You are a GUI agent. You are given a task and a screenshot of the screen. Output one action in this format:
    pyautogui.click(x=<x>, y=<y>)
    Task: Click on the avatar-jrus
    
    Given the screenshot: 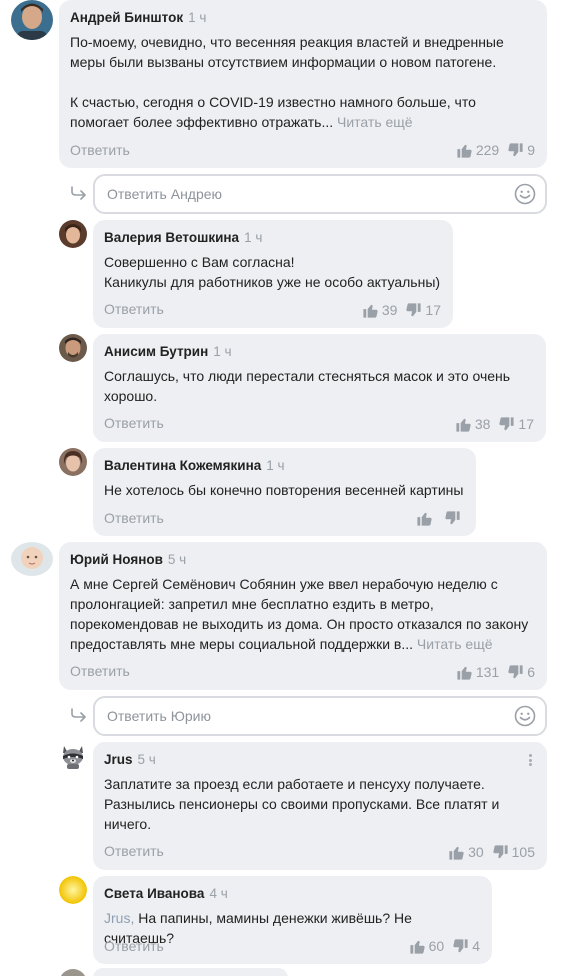 What is the action you would take?
    pyautogui.click(x=73, y=756)
    